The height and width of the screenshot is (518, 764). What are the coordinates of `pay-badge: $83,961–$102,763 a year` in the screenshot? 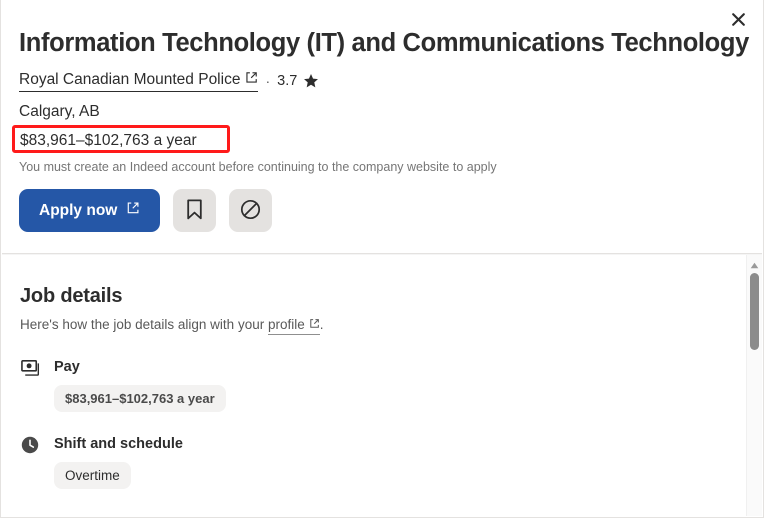 It's located at (140, 398).